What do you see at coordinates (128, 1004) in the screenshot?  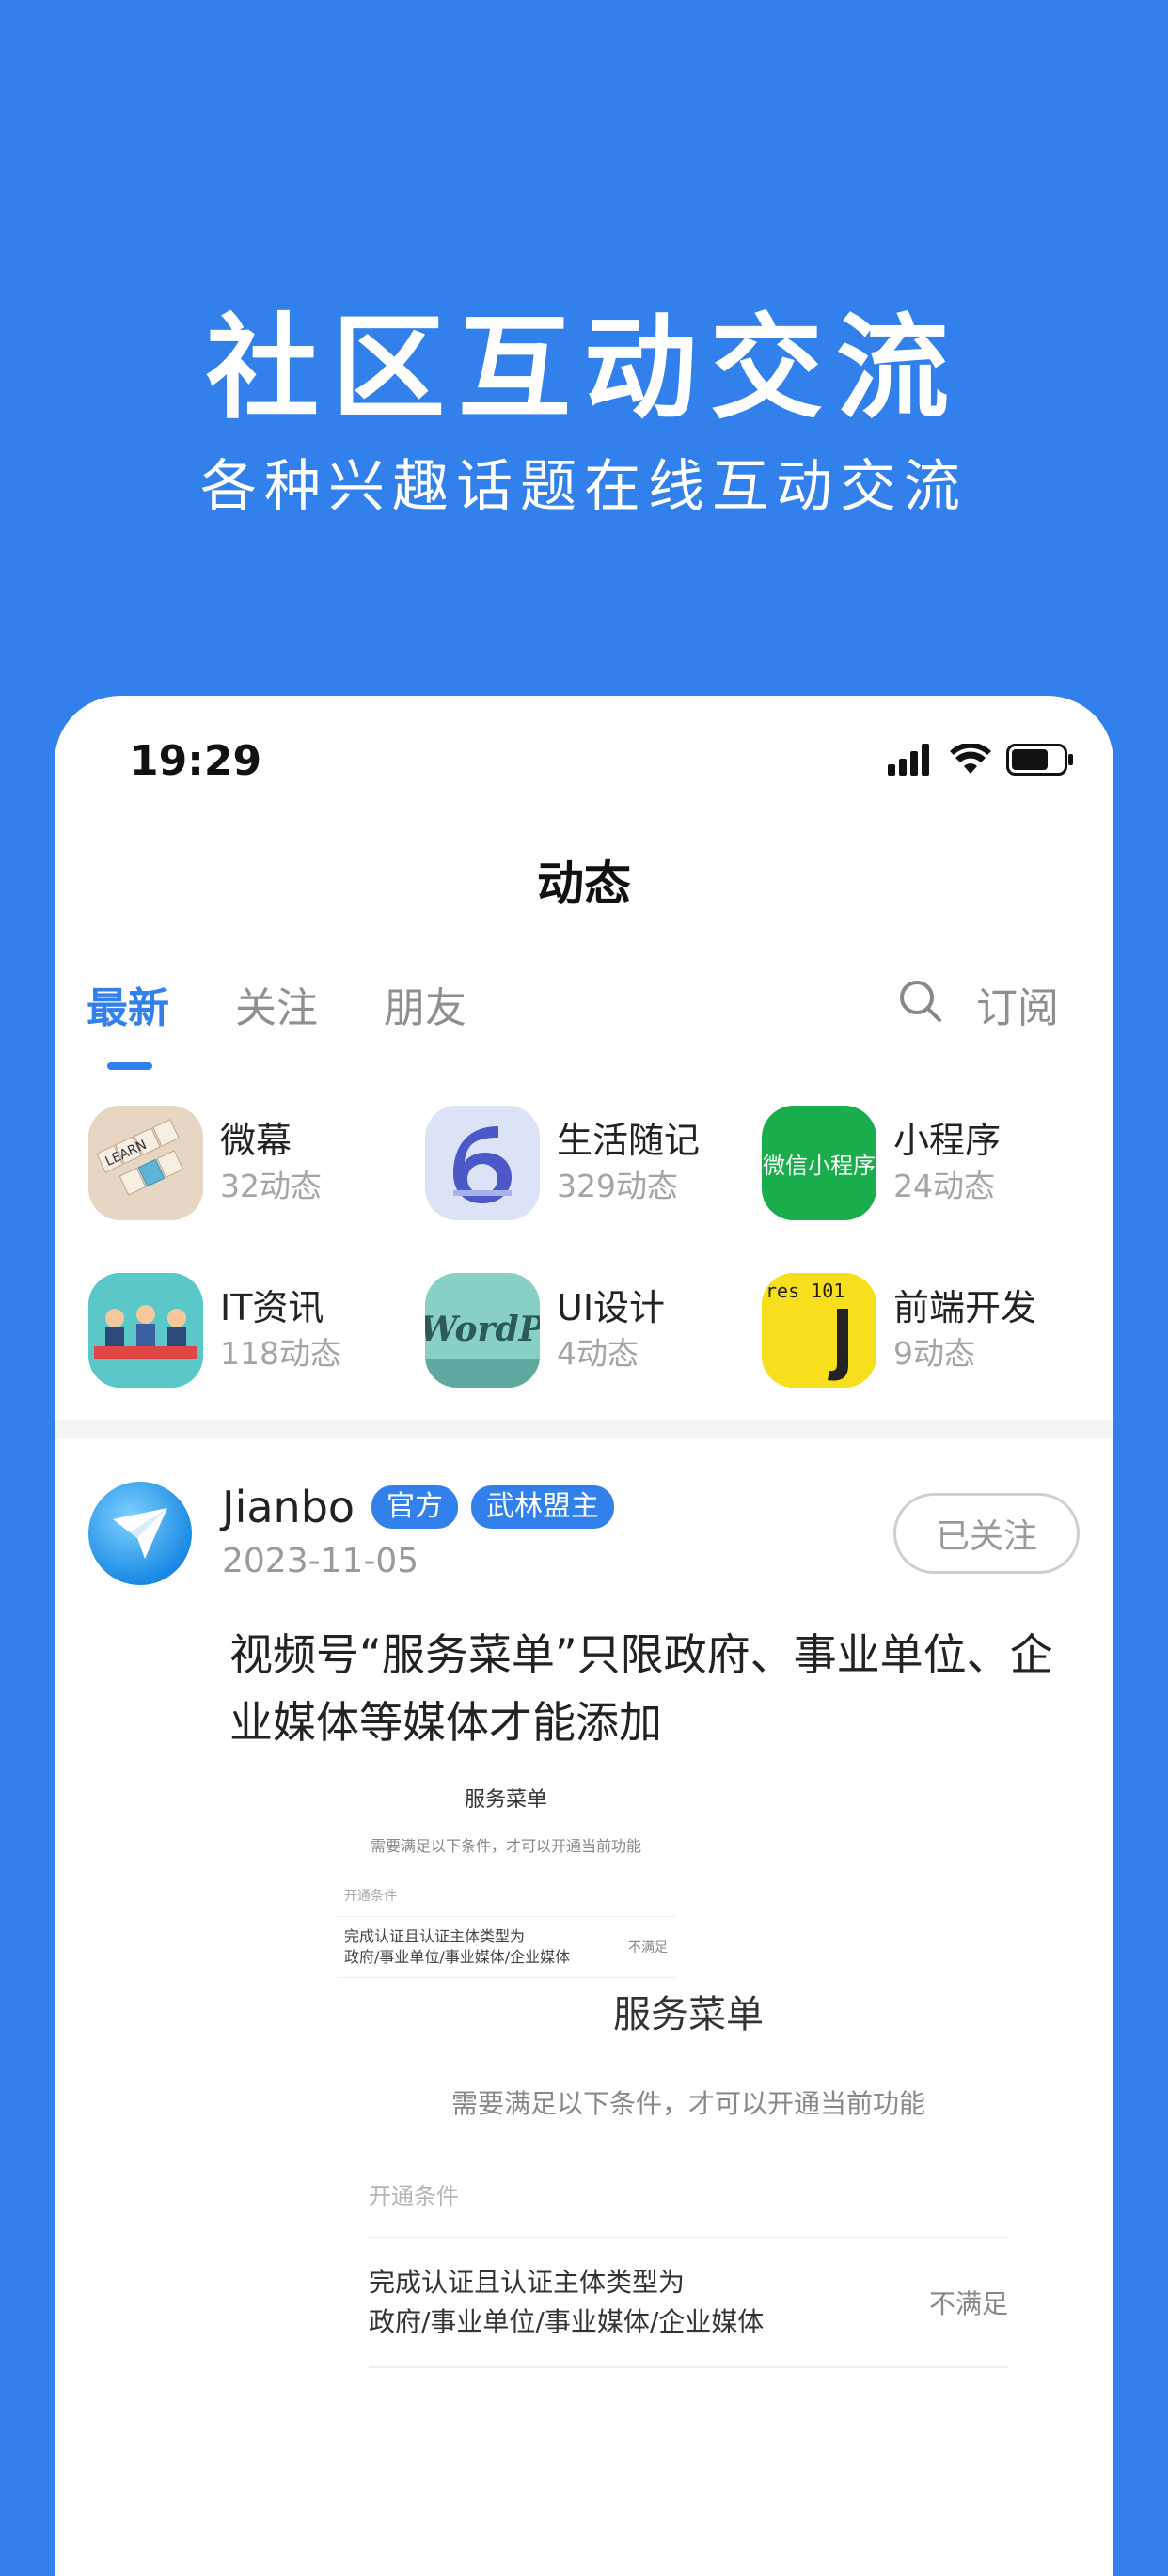 I see `tab-latest: 最新` at bounding box center [128, 1004].